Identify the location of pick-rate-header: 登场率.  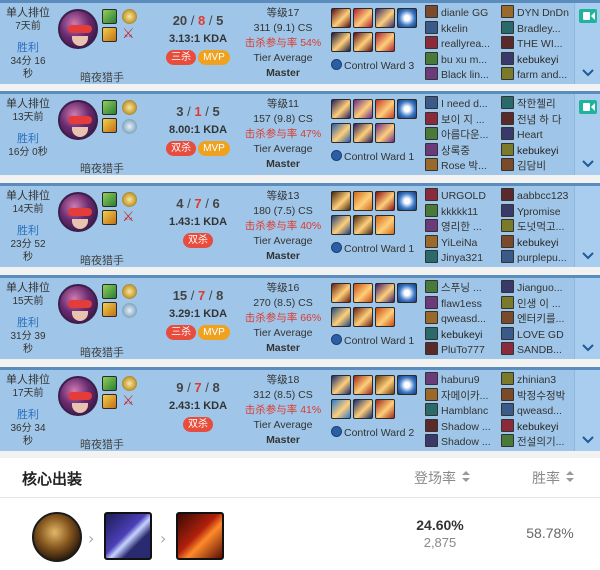
(442, 478).